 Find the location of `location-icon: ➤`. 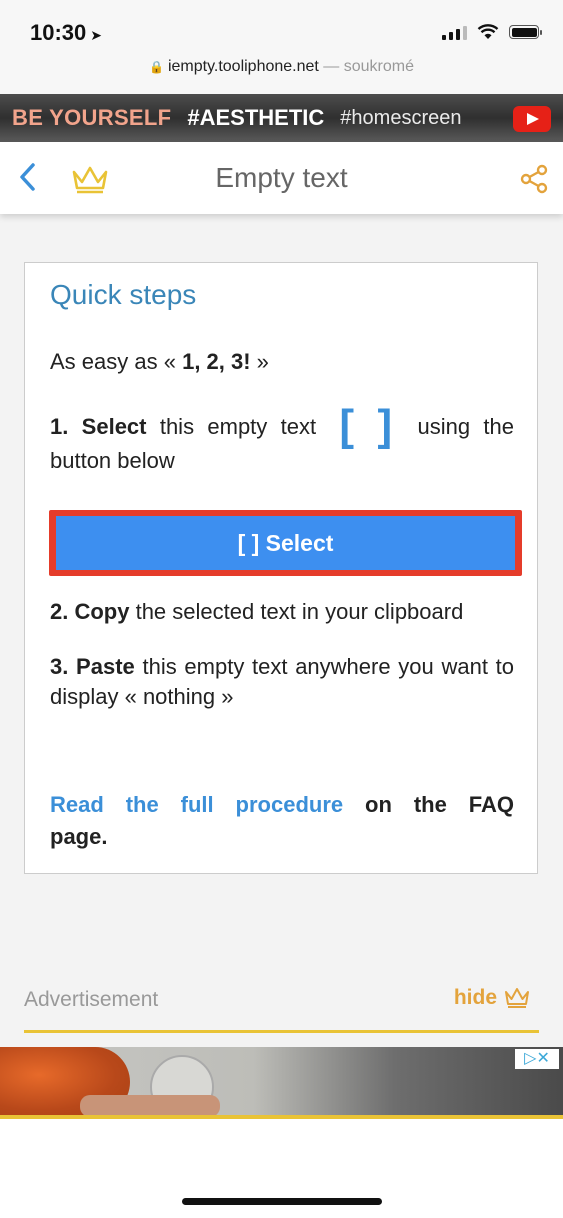

location-icon: ➤ is located at coordinates (96, 35).